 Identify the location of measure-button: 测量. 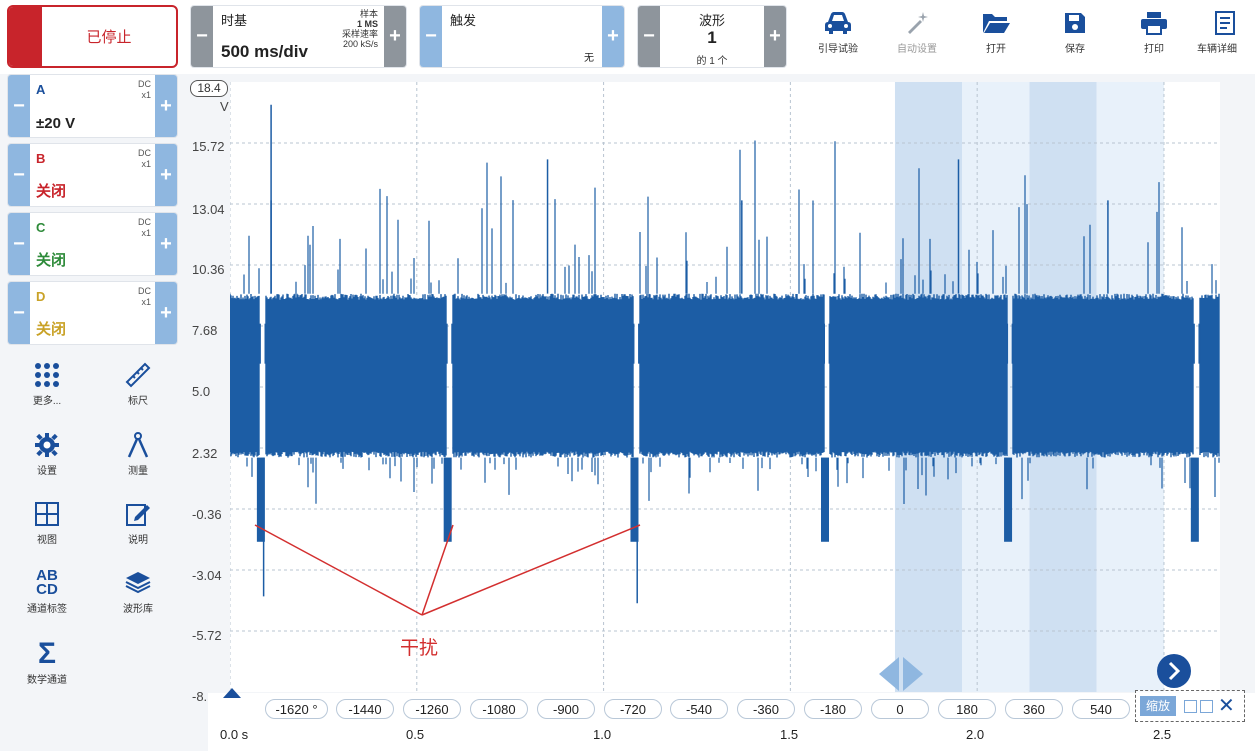
(138, 452).